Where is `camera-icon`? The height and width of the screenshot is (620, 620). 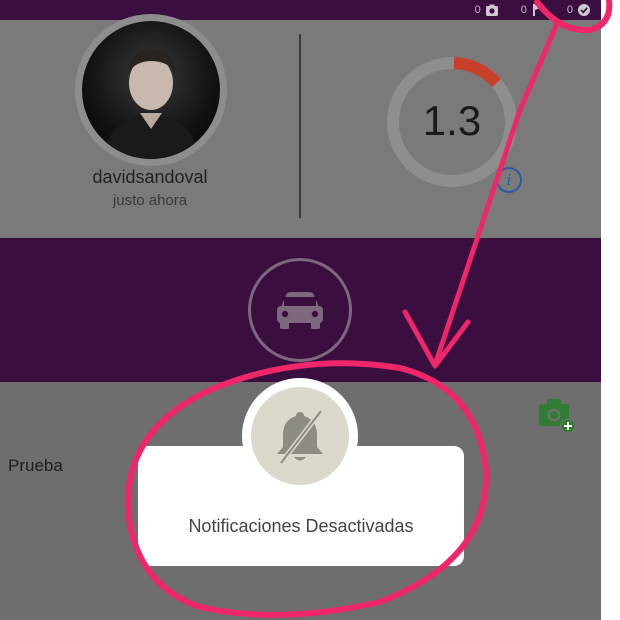
camera-icon is located at coordinates (491, 10).